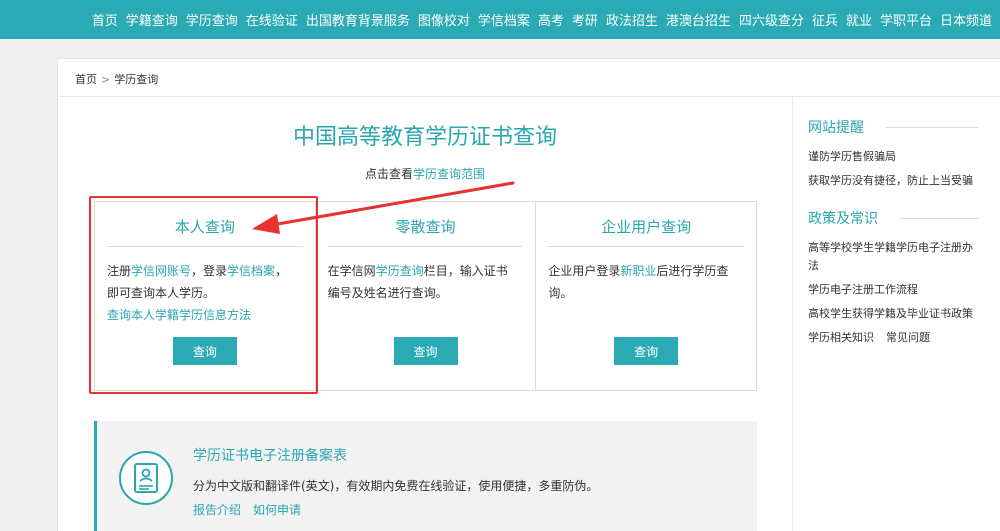 The height and width of the screenshot is (531, 1000). I want to click on card-description: 在学信网学历查询栏目，输入证书编号及姓名进行查询。, so click(424, 282).